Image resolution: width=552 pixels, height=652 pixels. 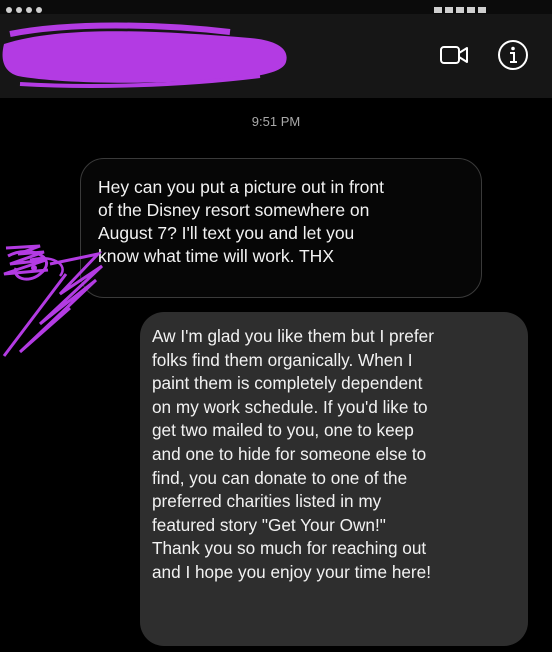 What do you see at coordinates (226, 233) in the screenshot?
I see `message-line: August 7? I'll text you and let you` at bounding box center [226, 233].